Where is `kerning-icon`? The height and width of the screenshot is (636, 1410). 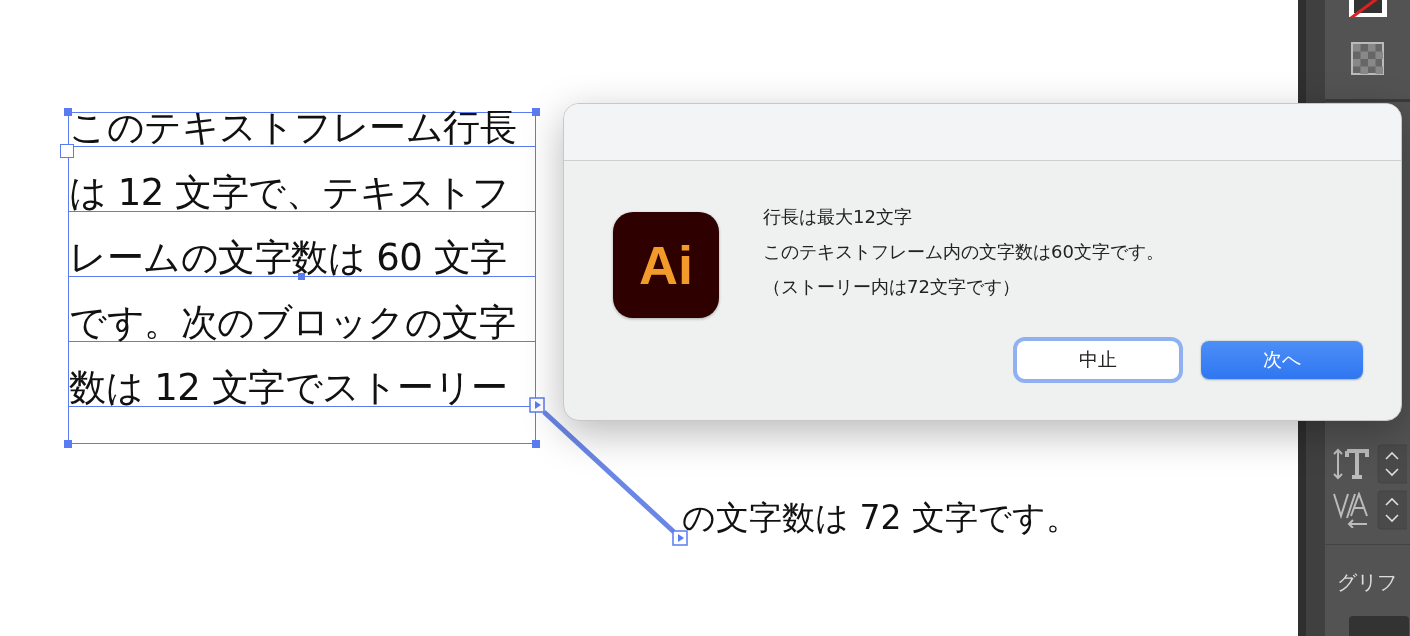
kerning-icon is located at coordinates (1351, 510).